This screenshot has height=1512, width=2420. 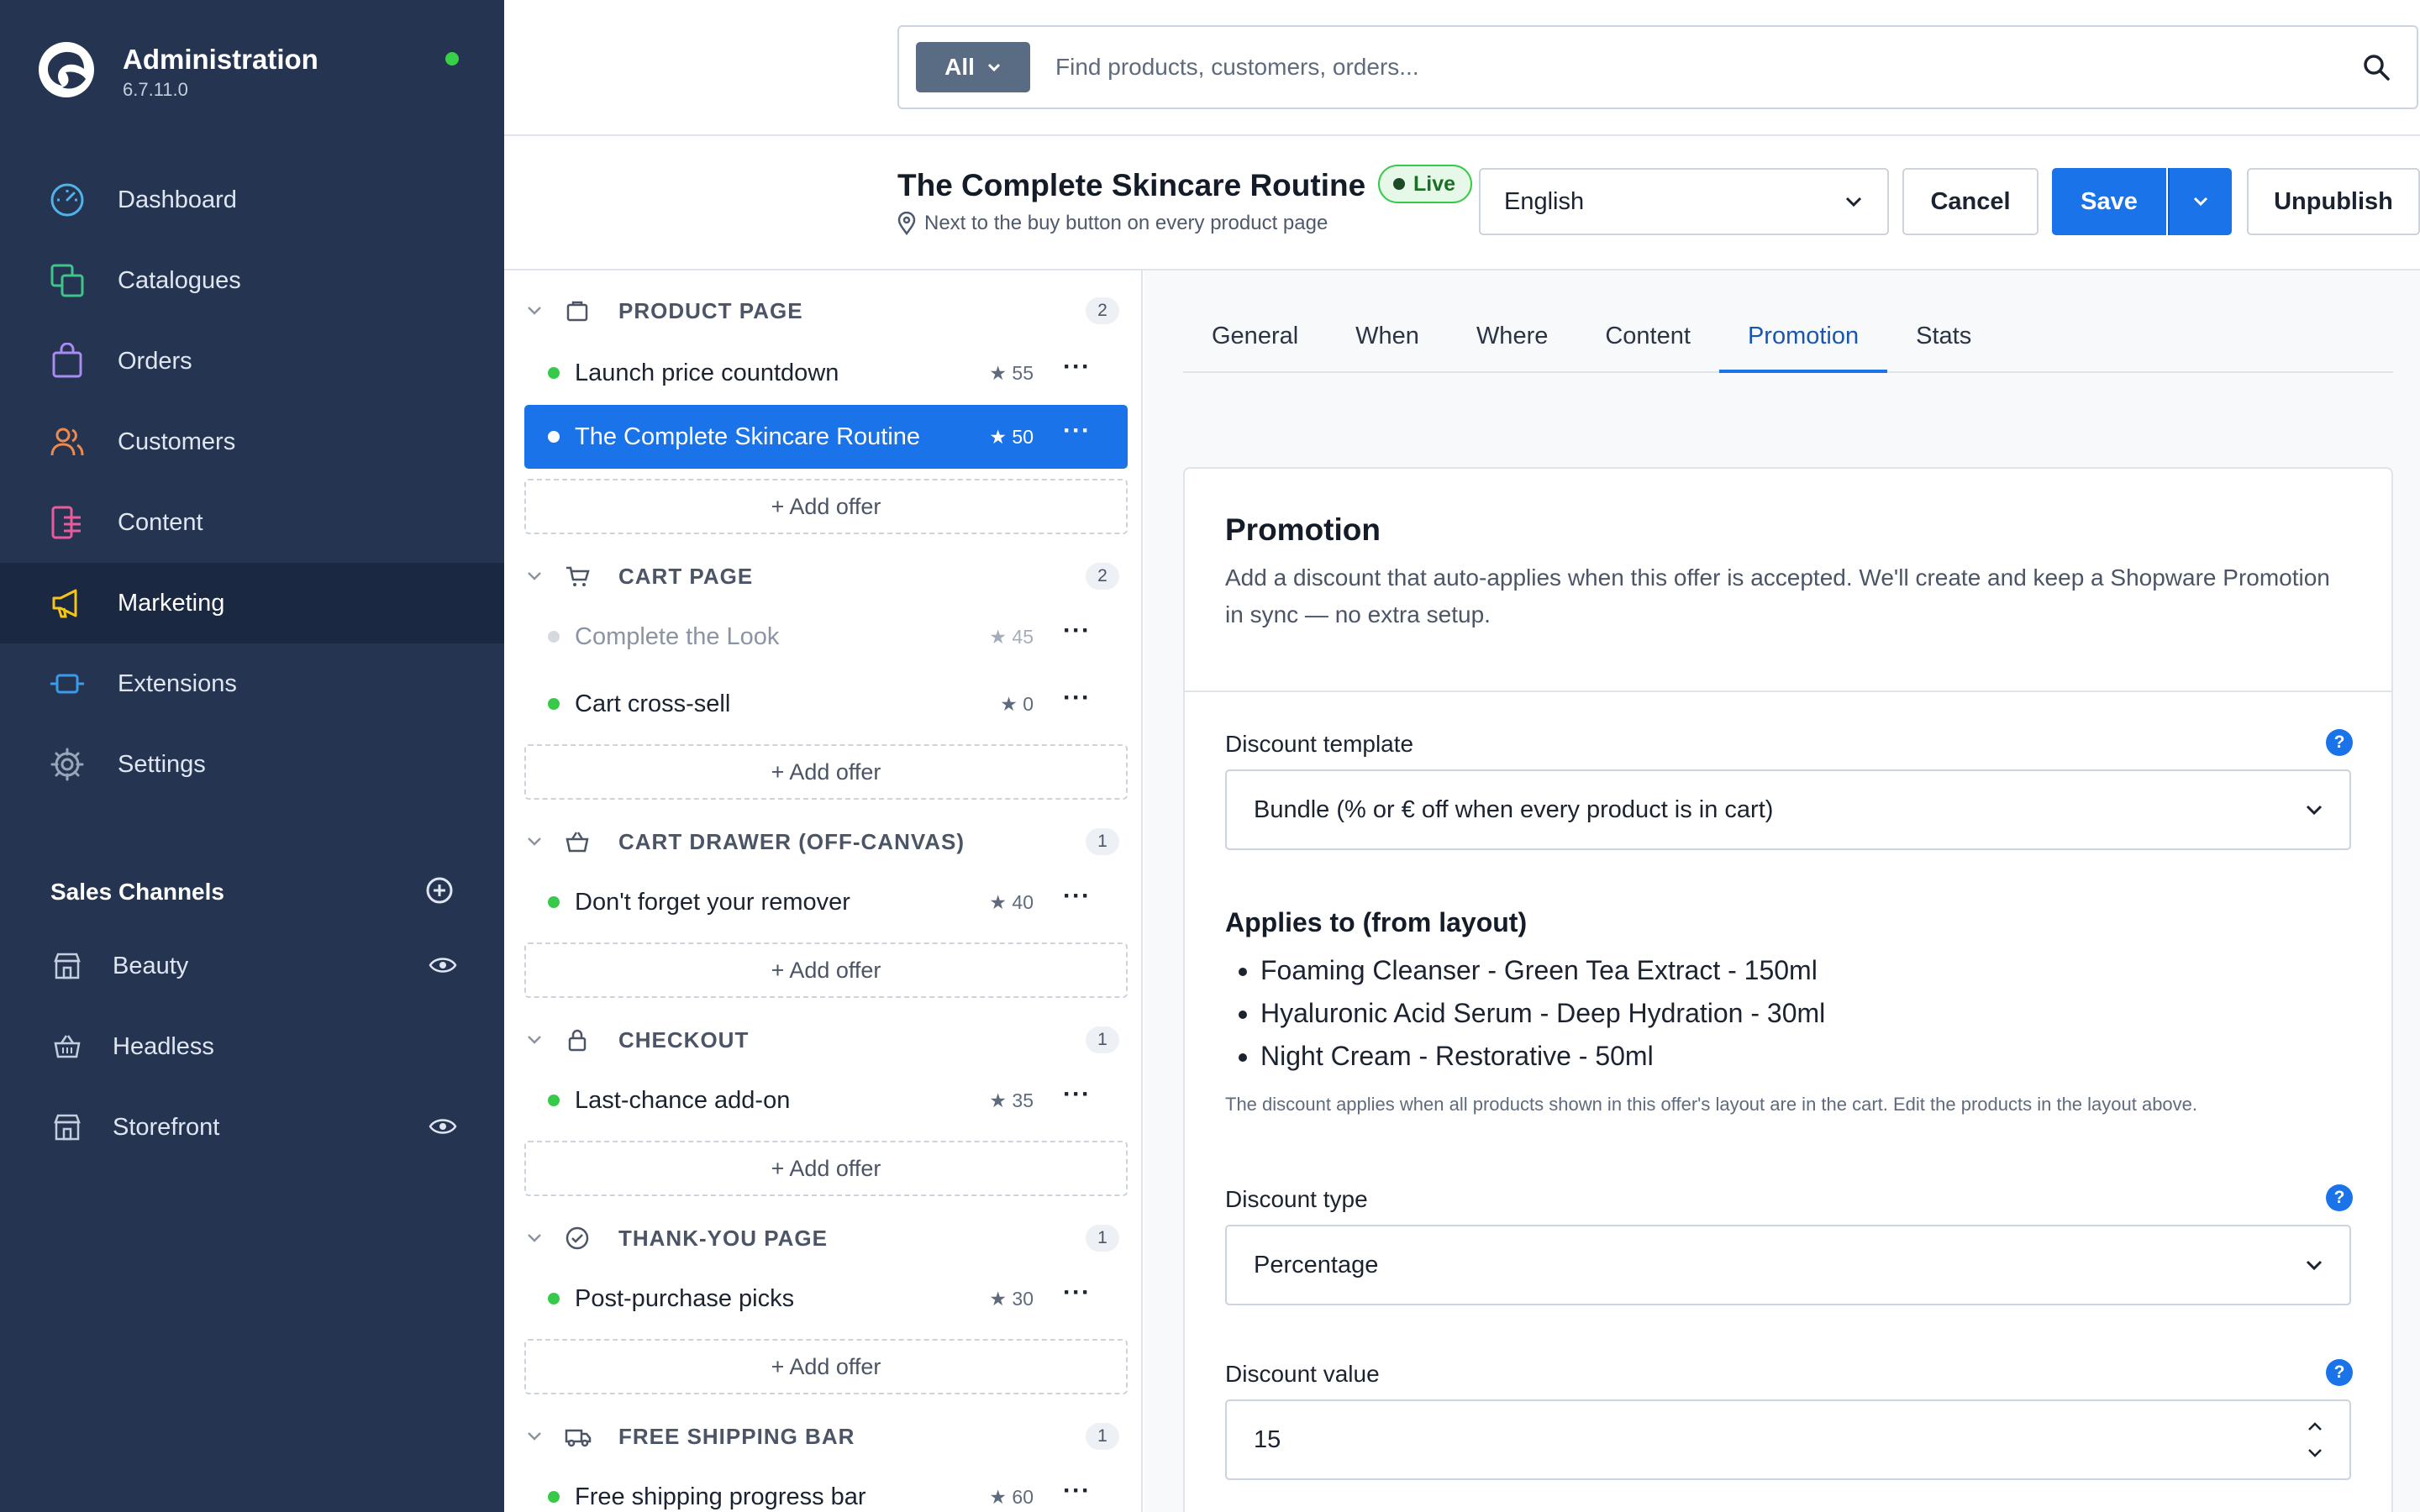 I want to click on chevron-up-icon, so click(x=2315, y=1426).